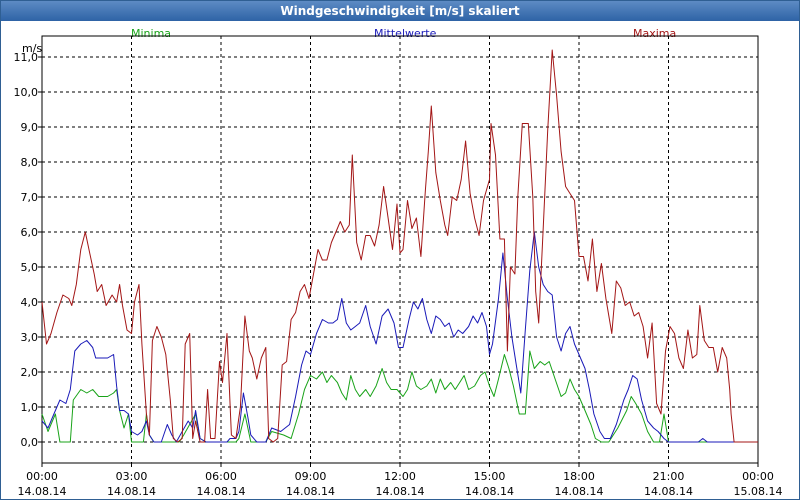  I want to click on x-tick-time: 03:00, so click(132, 476).